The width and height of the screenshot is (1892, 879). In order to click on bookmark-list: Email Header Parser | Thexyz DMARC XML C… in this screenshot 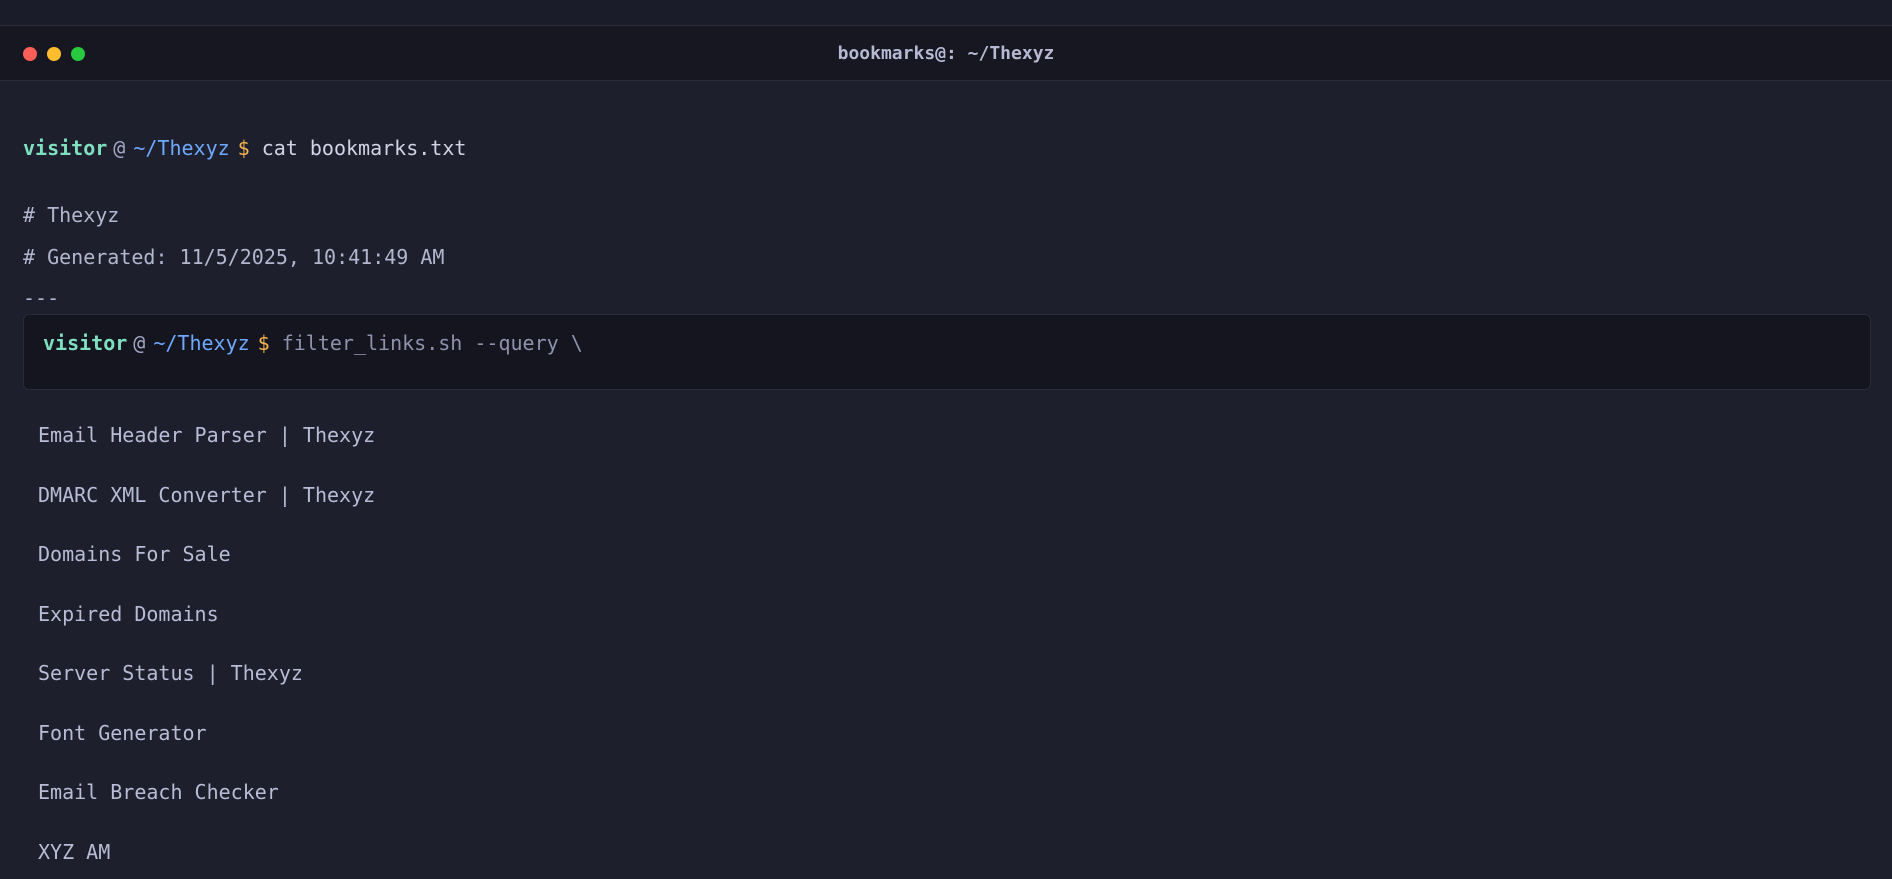, I will do `click(206, 651)`.